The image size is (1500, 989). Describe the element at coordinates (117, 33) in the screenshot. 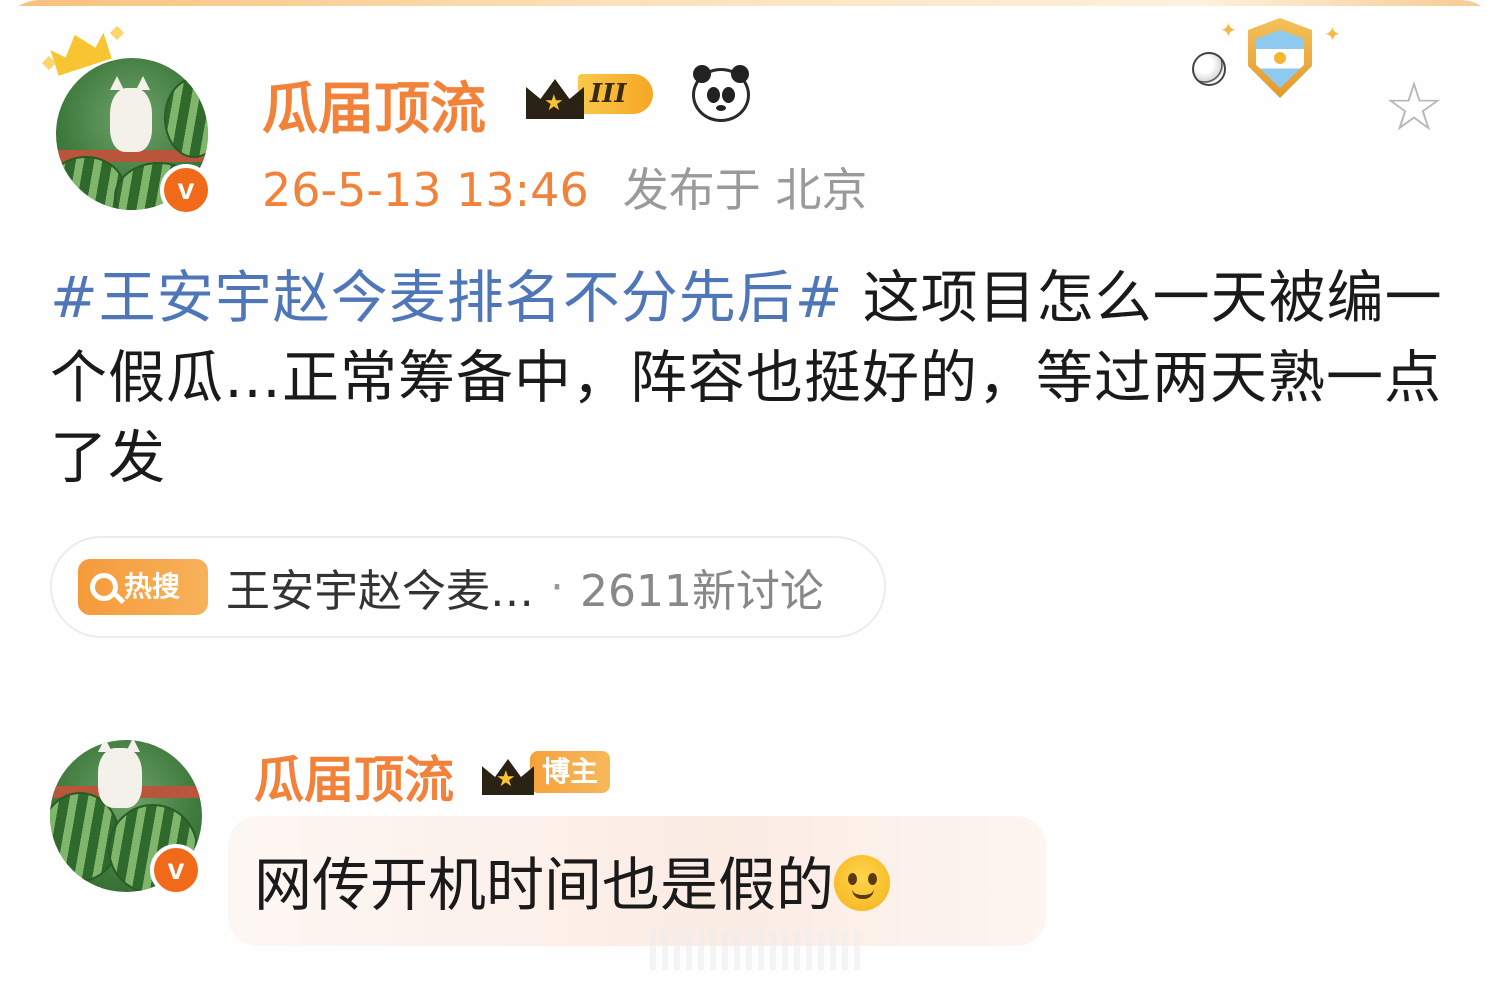

I see `crown-sparkle` at that location.